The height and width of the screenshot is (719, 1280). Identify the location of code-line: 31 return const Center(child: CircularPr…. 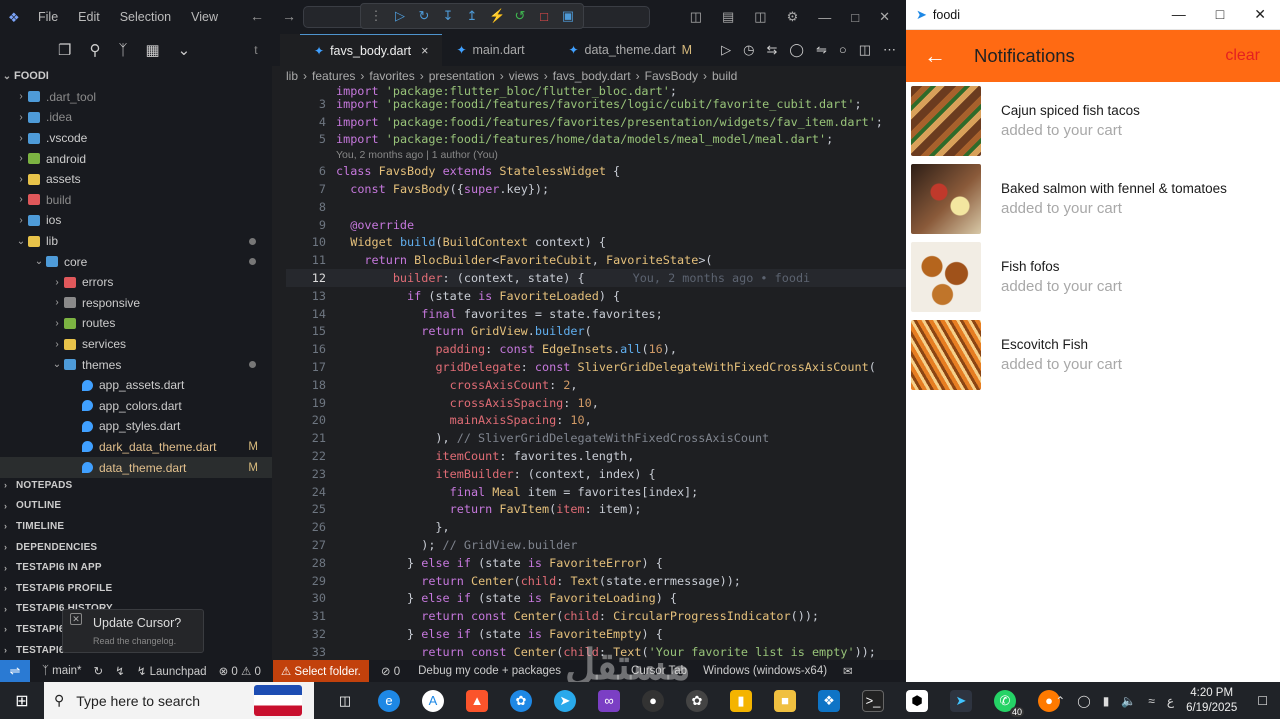
(596, 616).